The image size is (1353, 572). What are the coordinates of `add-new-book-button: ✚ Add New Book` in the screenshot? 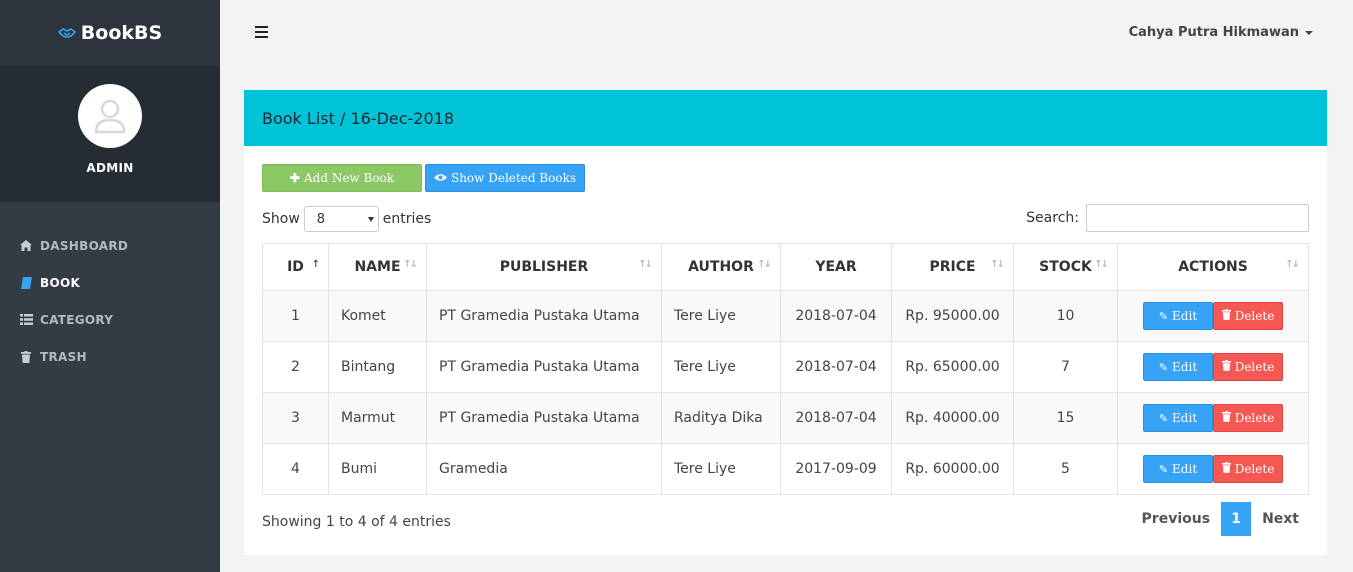 It's located at (342, 178).